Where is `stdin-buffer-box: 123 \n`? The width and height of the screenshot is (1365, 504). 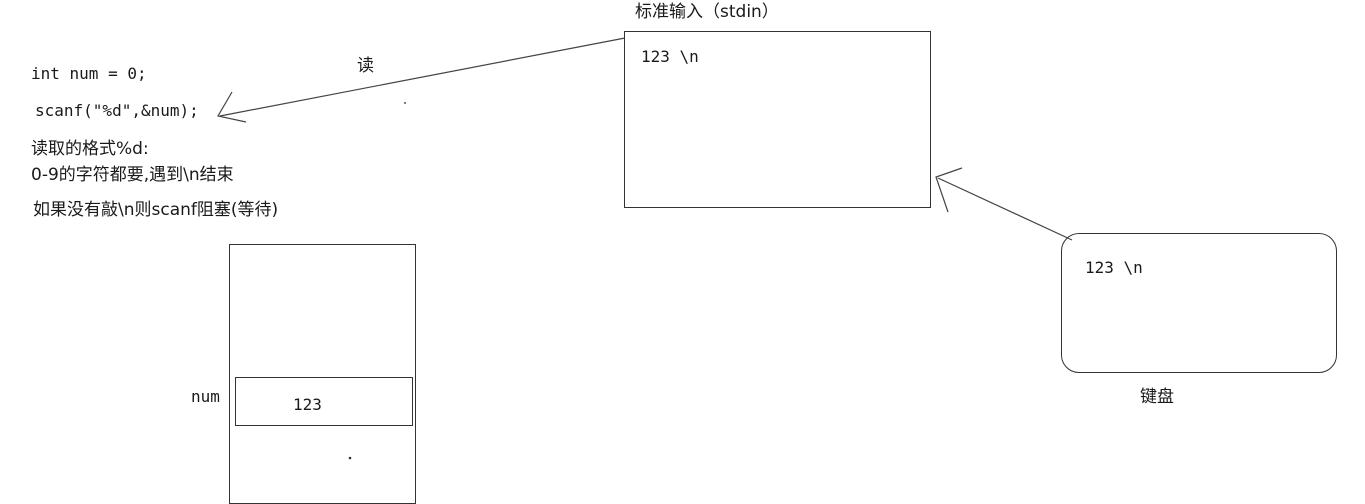
stdin-buffer-box: 123 \n is located at coordinates (777, 119).